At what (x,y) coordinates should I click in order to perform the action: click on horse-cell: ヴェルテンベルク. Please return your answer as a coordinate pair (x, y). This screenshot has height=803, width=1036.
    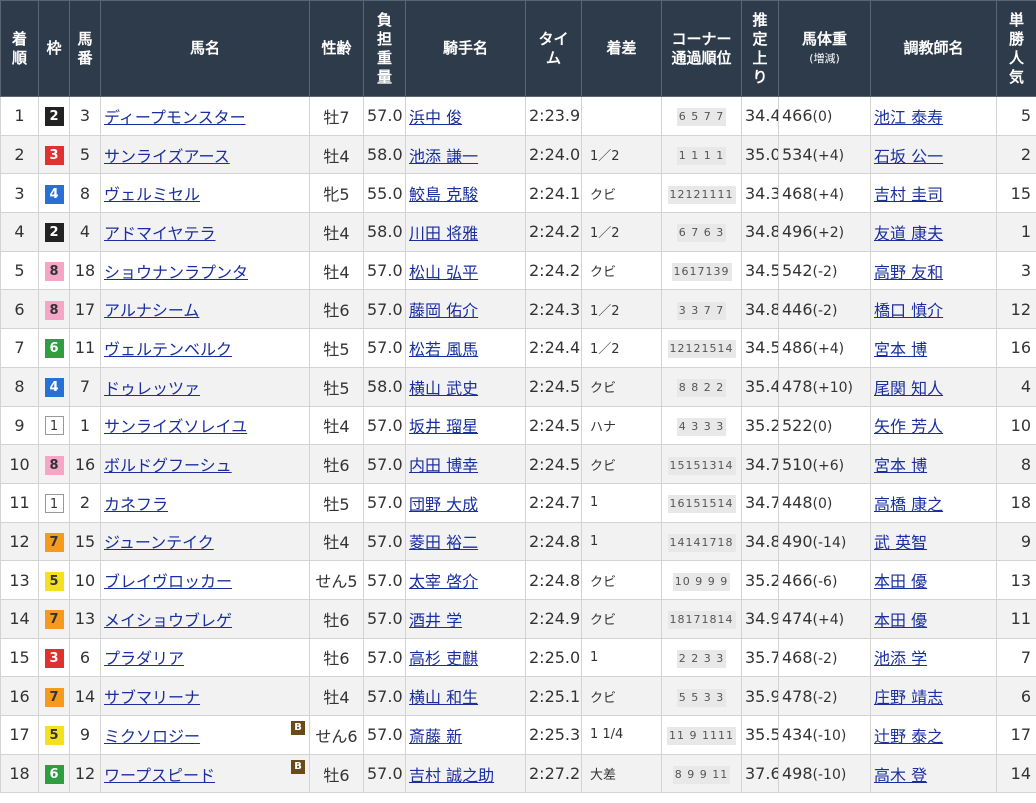
    Looking at the image, I should click on (205, 348).